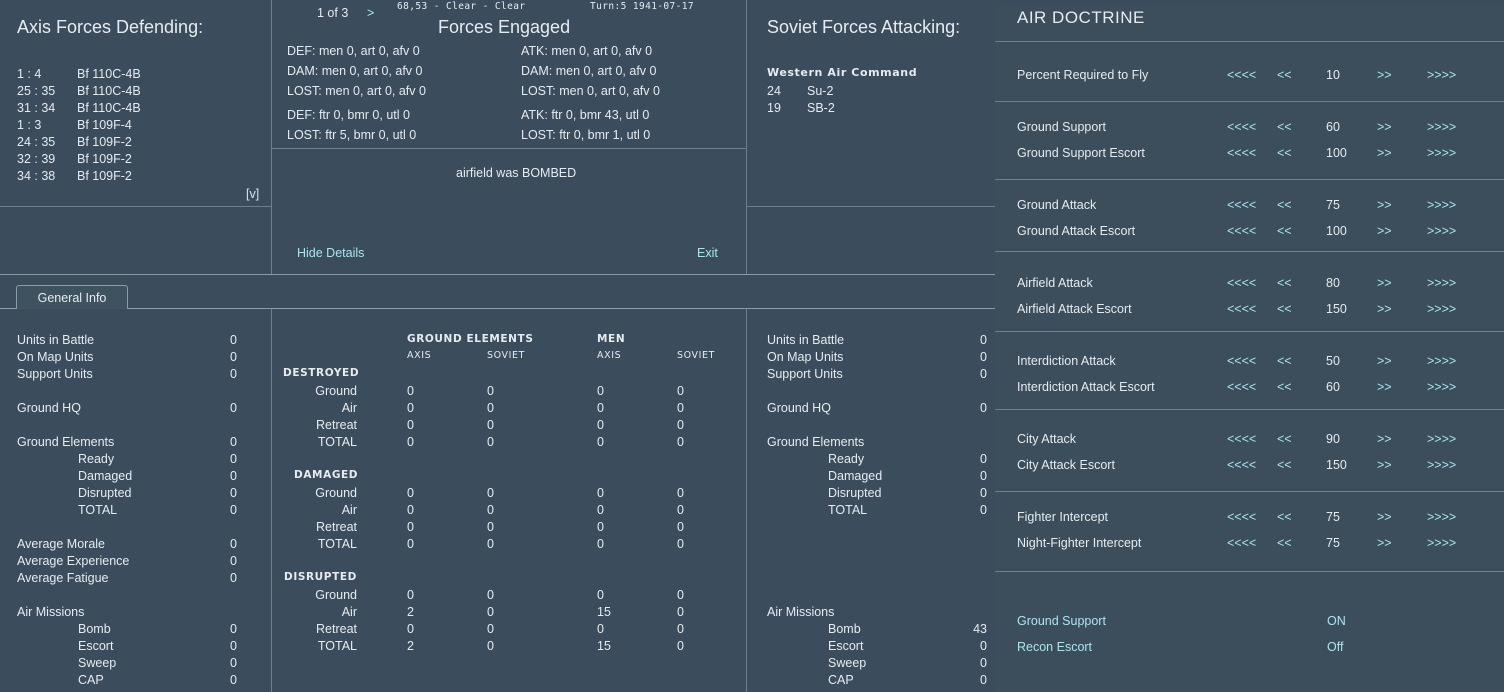  What do you see at coordinates (370, 13) in the screenshot?
I see `next-page-button: >` at bounding box center [370, 13].